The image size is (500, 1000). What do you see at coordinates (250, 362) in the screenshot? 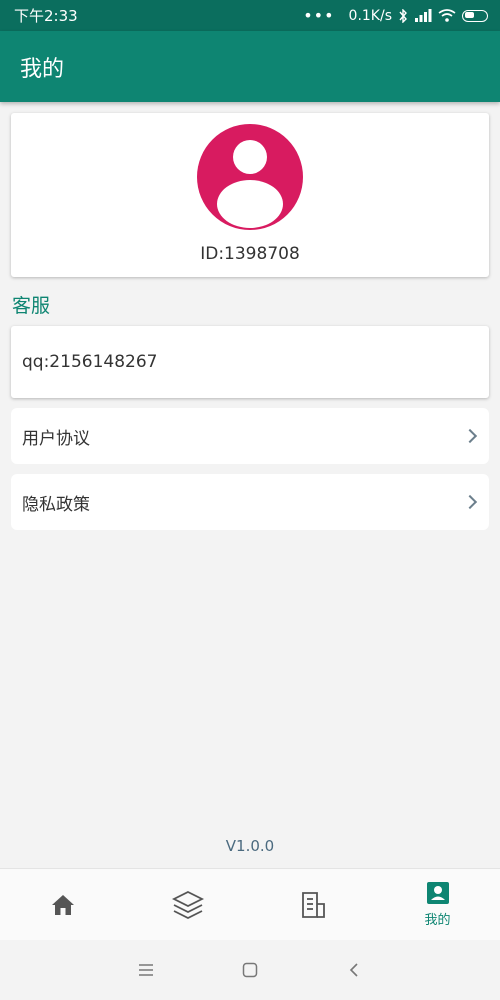
I see `qq-contact-card: qq:2156148267` at bounding box center [250, 362].